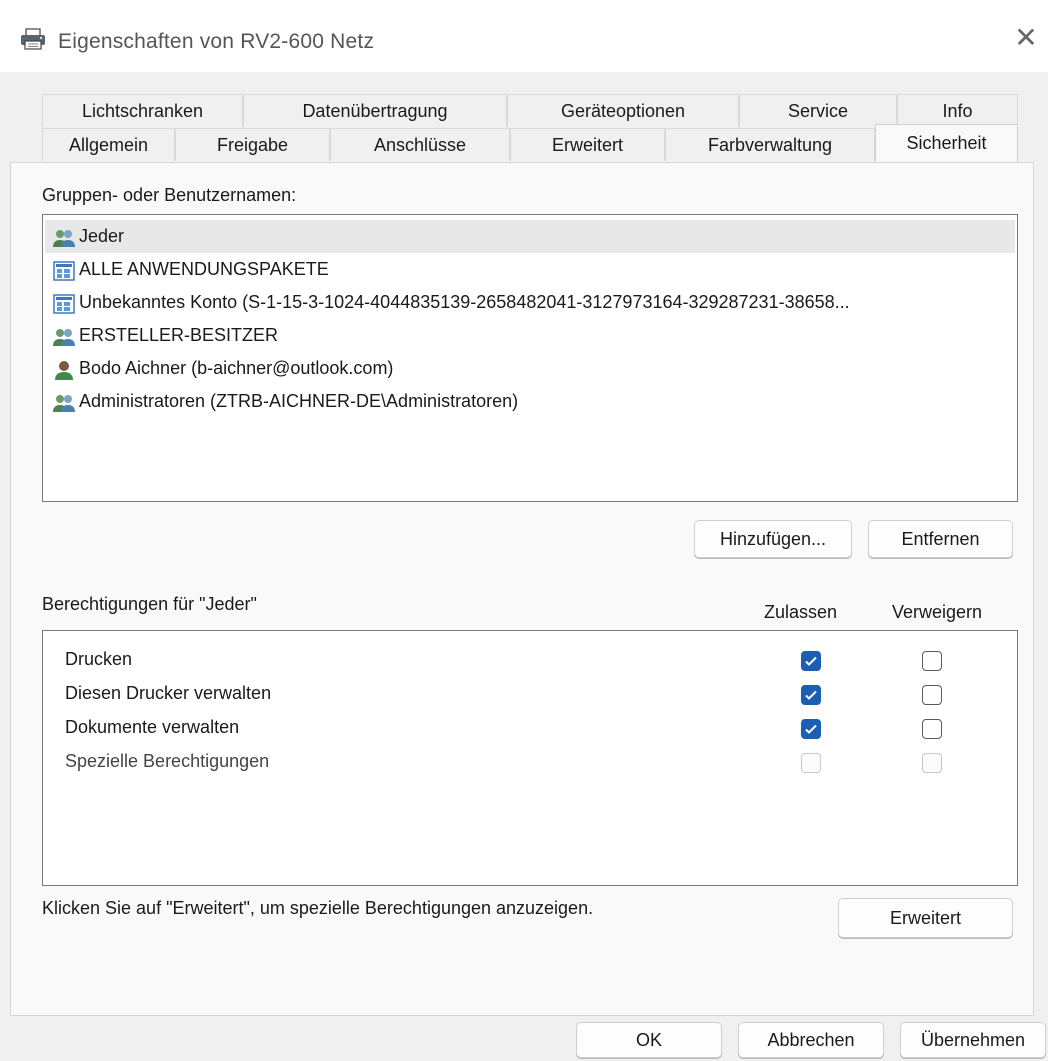  What do you see at coordinates (102, 236) in the screenshot?
I see `list-item-label: Jeder` at bounding box center [102, 236].